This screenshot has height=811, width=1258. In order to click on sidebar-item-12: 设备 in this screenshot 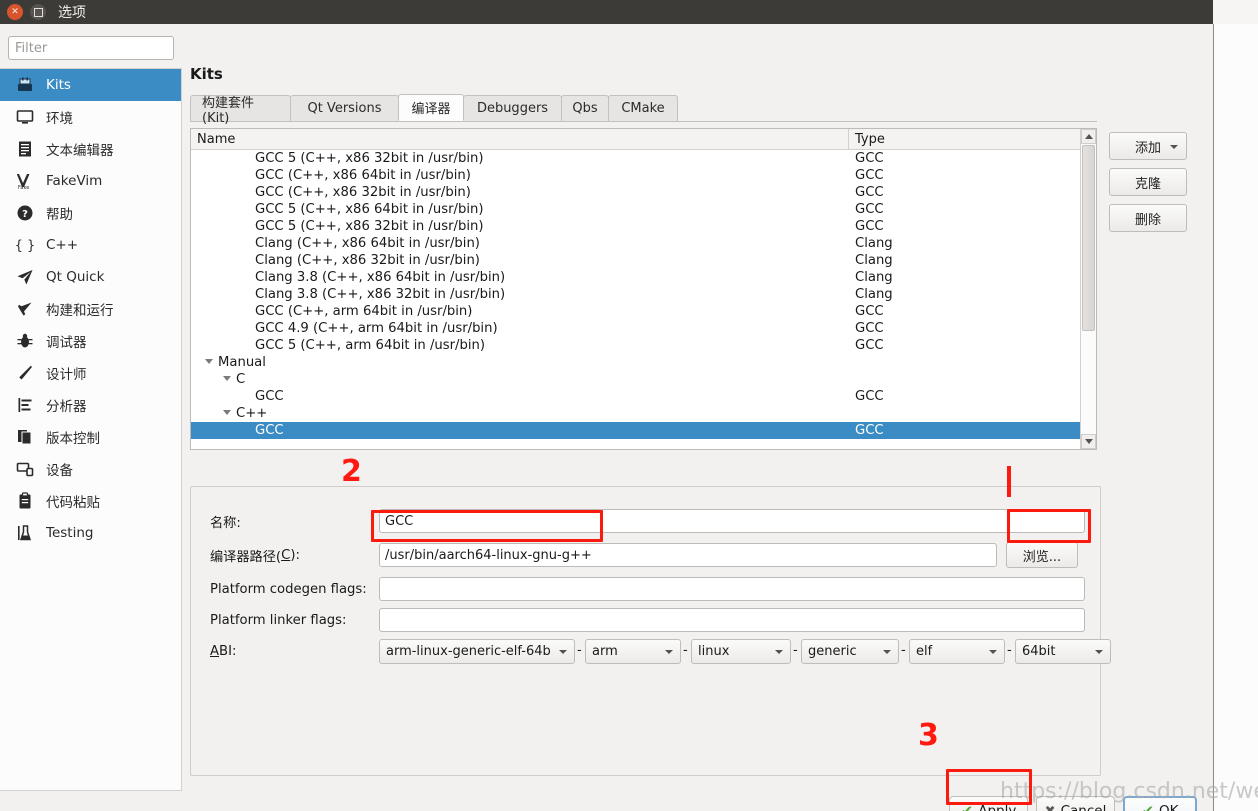, I will do `click(90, 469)`.